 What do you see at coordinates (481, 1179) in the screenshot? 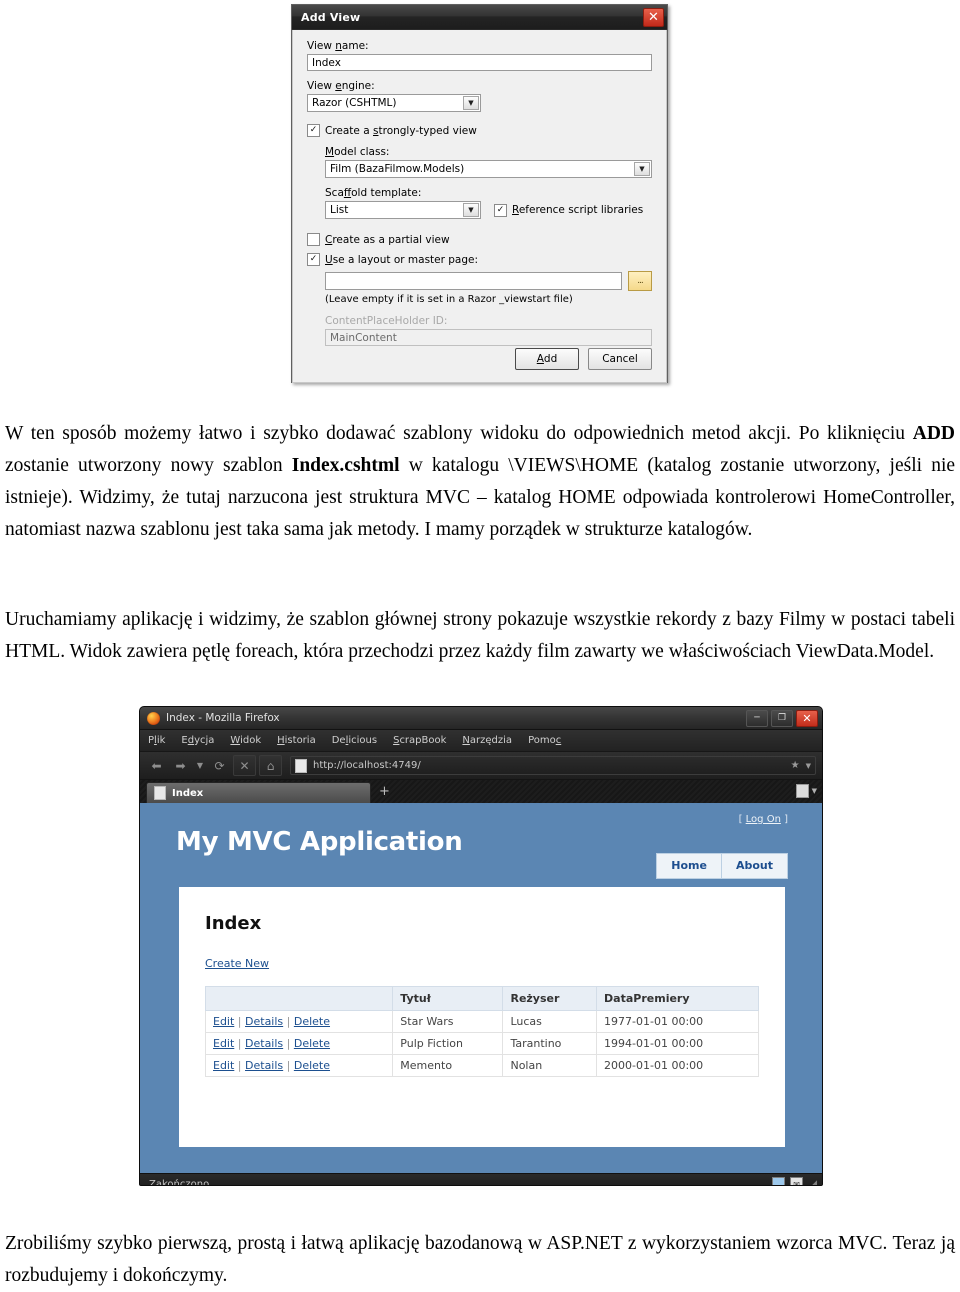
I see `browser-statusbar: Zakończono ✉ ◢` at bounding box center [481, 1179].